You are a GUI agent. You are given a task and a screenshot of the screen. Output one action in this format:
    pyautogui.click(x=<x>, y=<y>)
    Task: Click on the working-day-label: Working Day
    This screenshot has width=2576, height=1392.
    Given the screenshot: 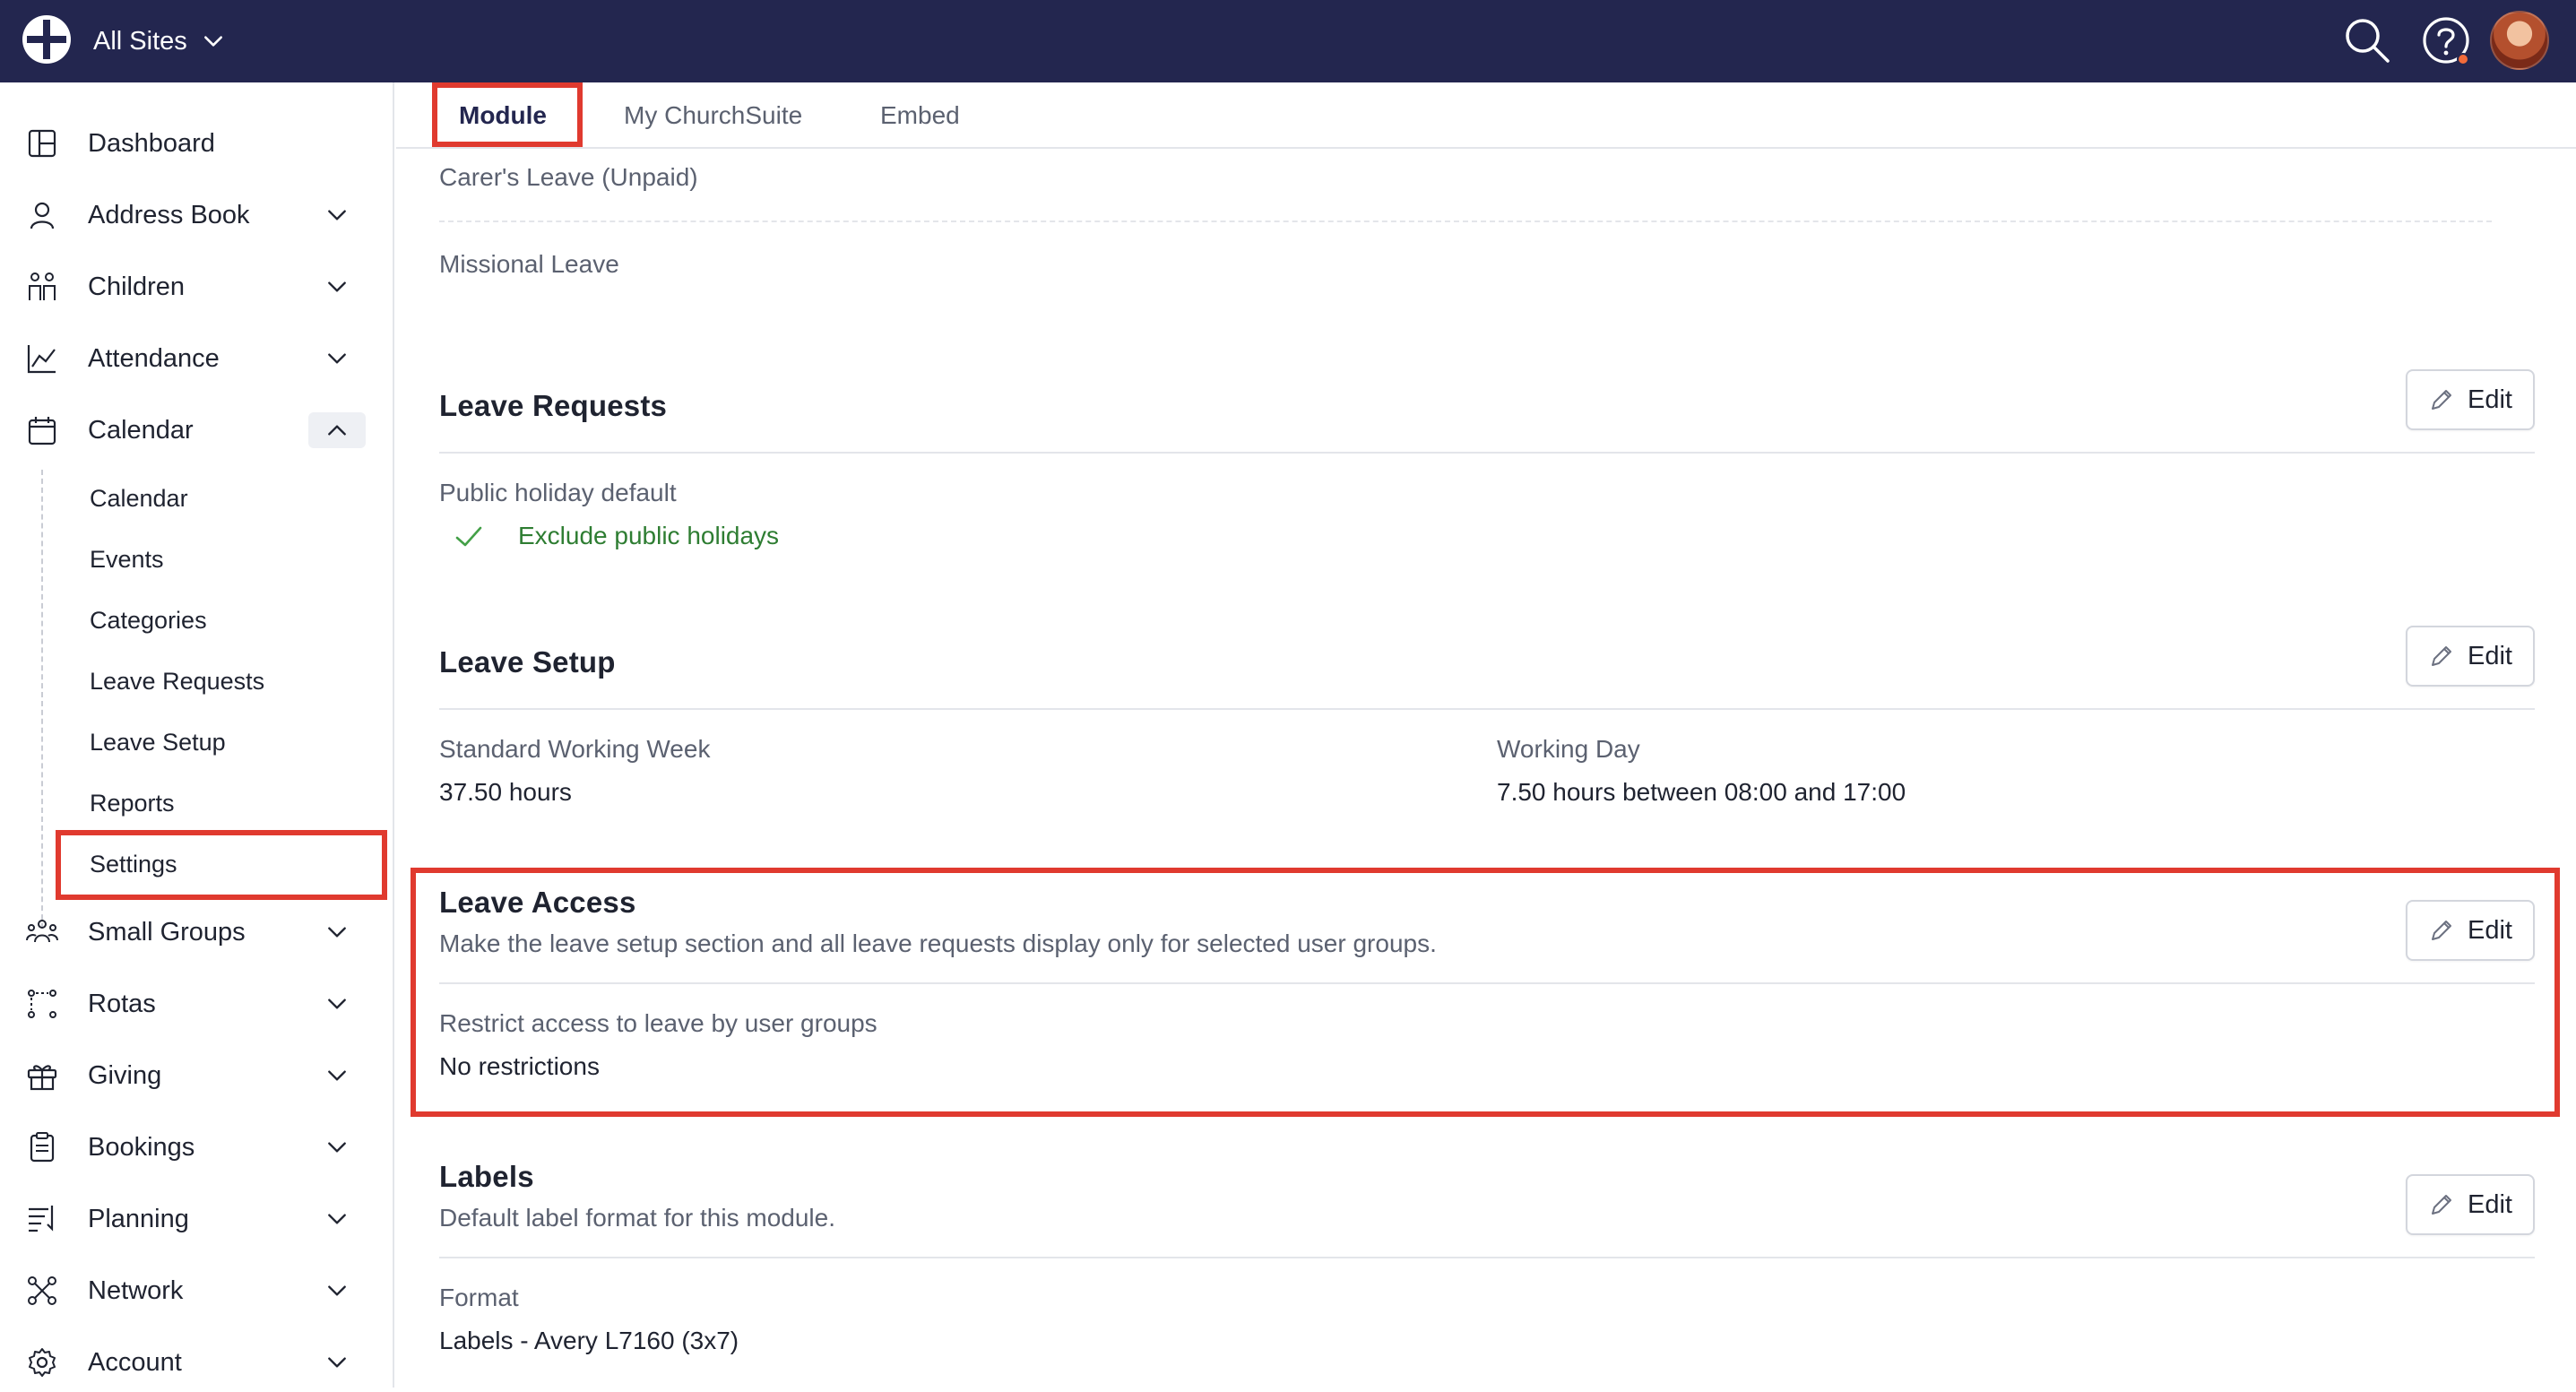 What is the action you would take?
    pyautogui.click(x=1568, y=749)
    